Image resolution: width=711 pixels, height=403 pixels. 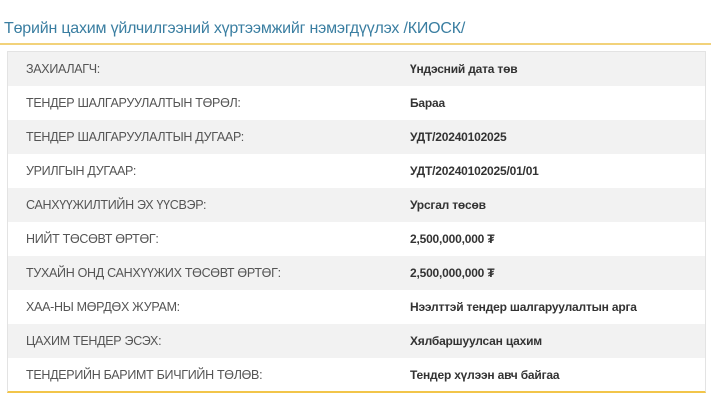 I want to click on row-label: ТЕНДЕРИЙН БАРИМТ БИЧГИЙН ТӨЛӨВ:, so click(x=144, y=375).